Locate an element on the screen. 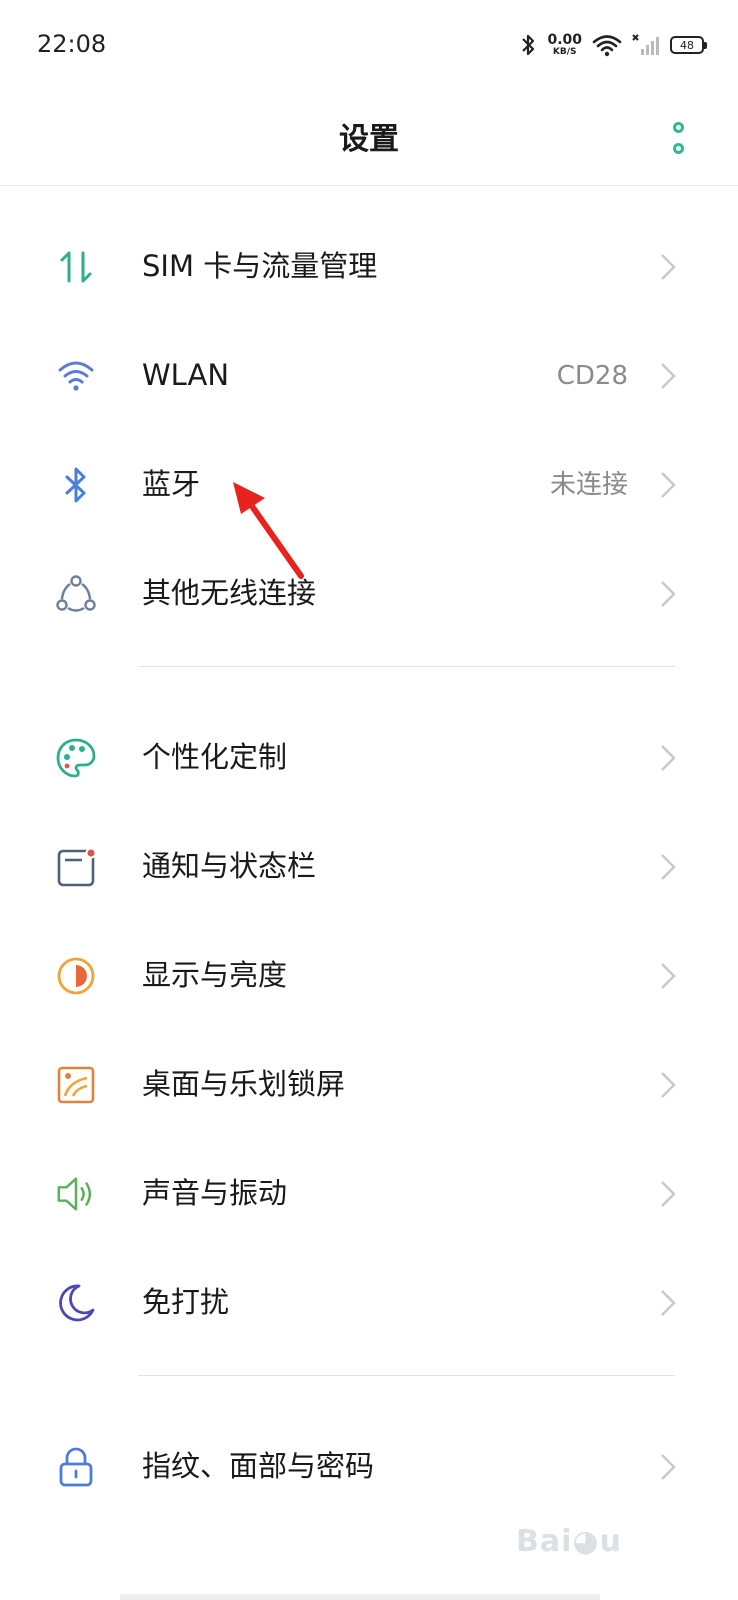  settings-item-wlan: WLAN CD28 is located at coordinates (369, 375).